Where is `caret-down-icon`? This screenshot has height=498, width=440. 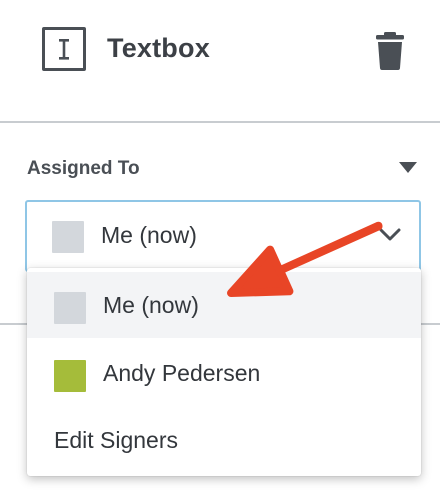 caret-down-icon is located at coordinates (408, 167).